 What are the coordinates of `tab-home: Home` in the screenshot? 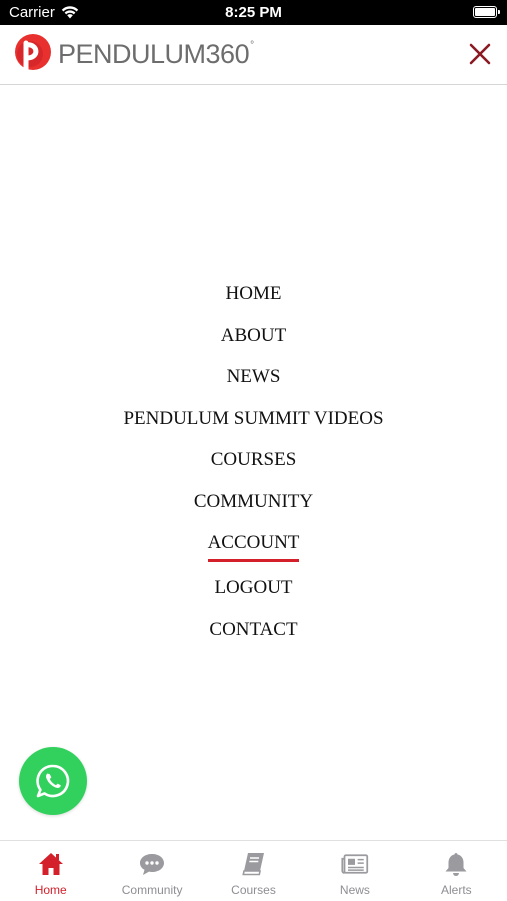 It's located at (50, 871).